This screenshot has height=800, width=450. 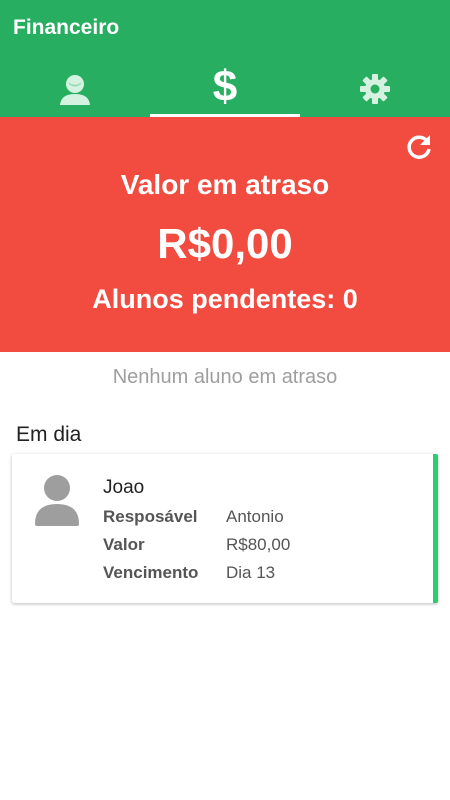 I want to click on app-title: Financeiro, so click(x=66, y=27).